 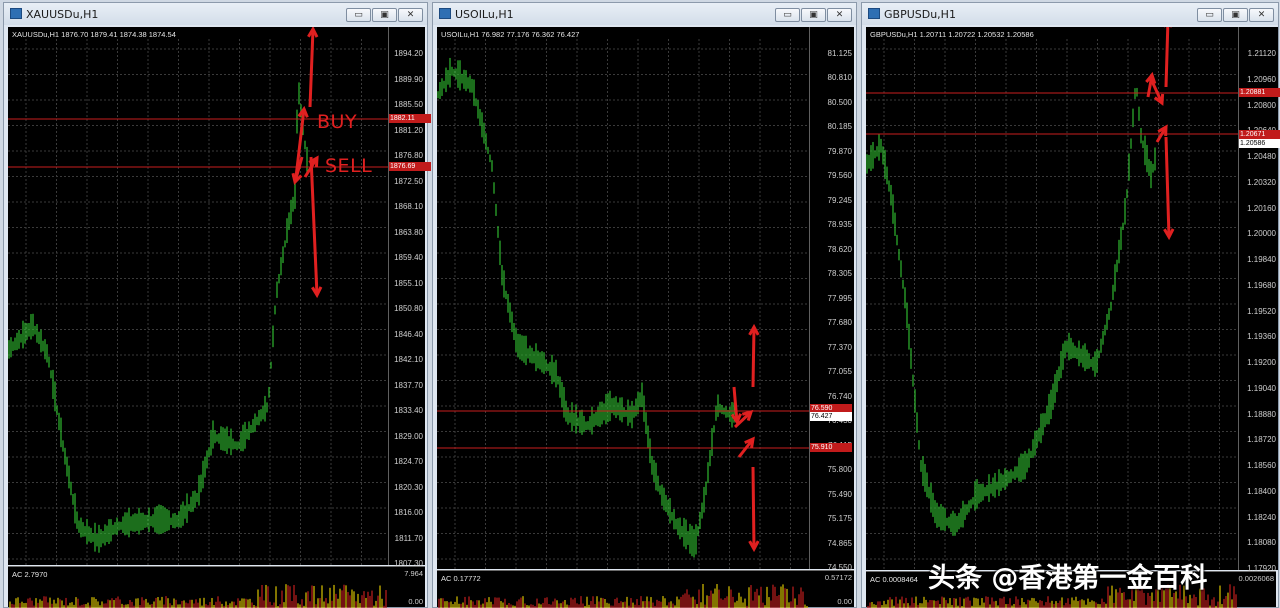 I want to click on indicator-max: 0.0026068, so click(x=1256, y=578).